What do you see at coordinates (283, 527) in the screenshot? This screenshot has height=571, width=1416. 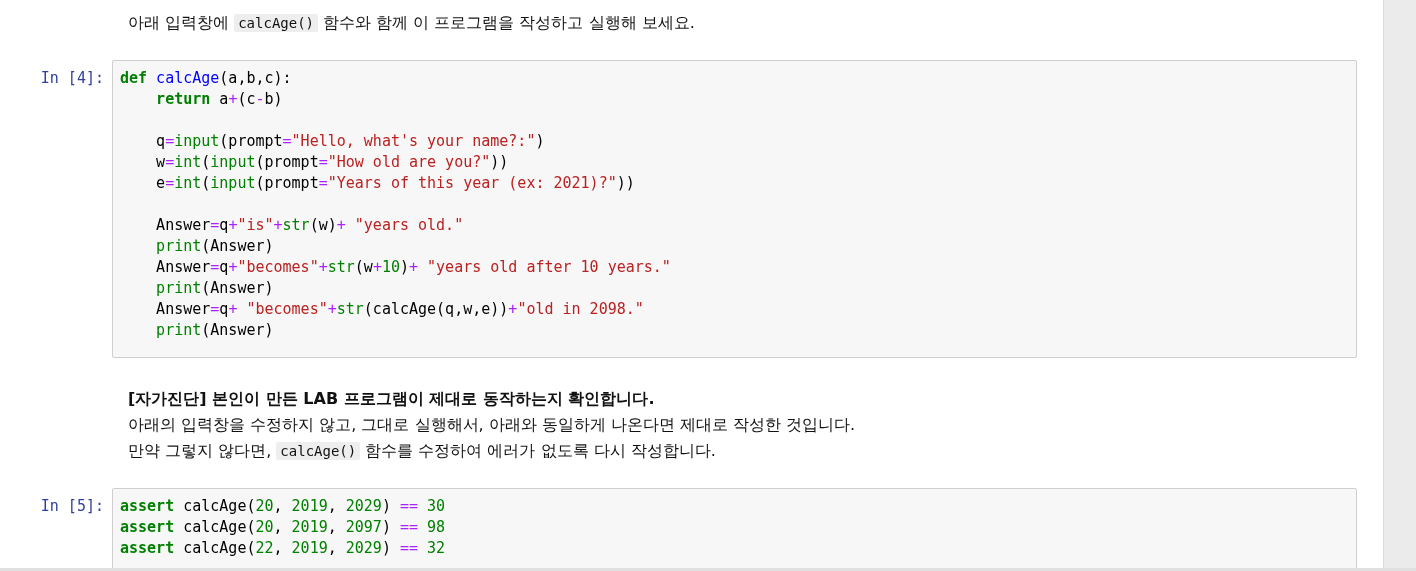 I see `code-line: assert calcAge(20, 2019, 2097) == 98` at bounding box center [283, 527].